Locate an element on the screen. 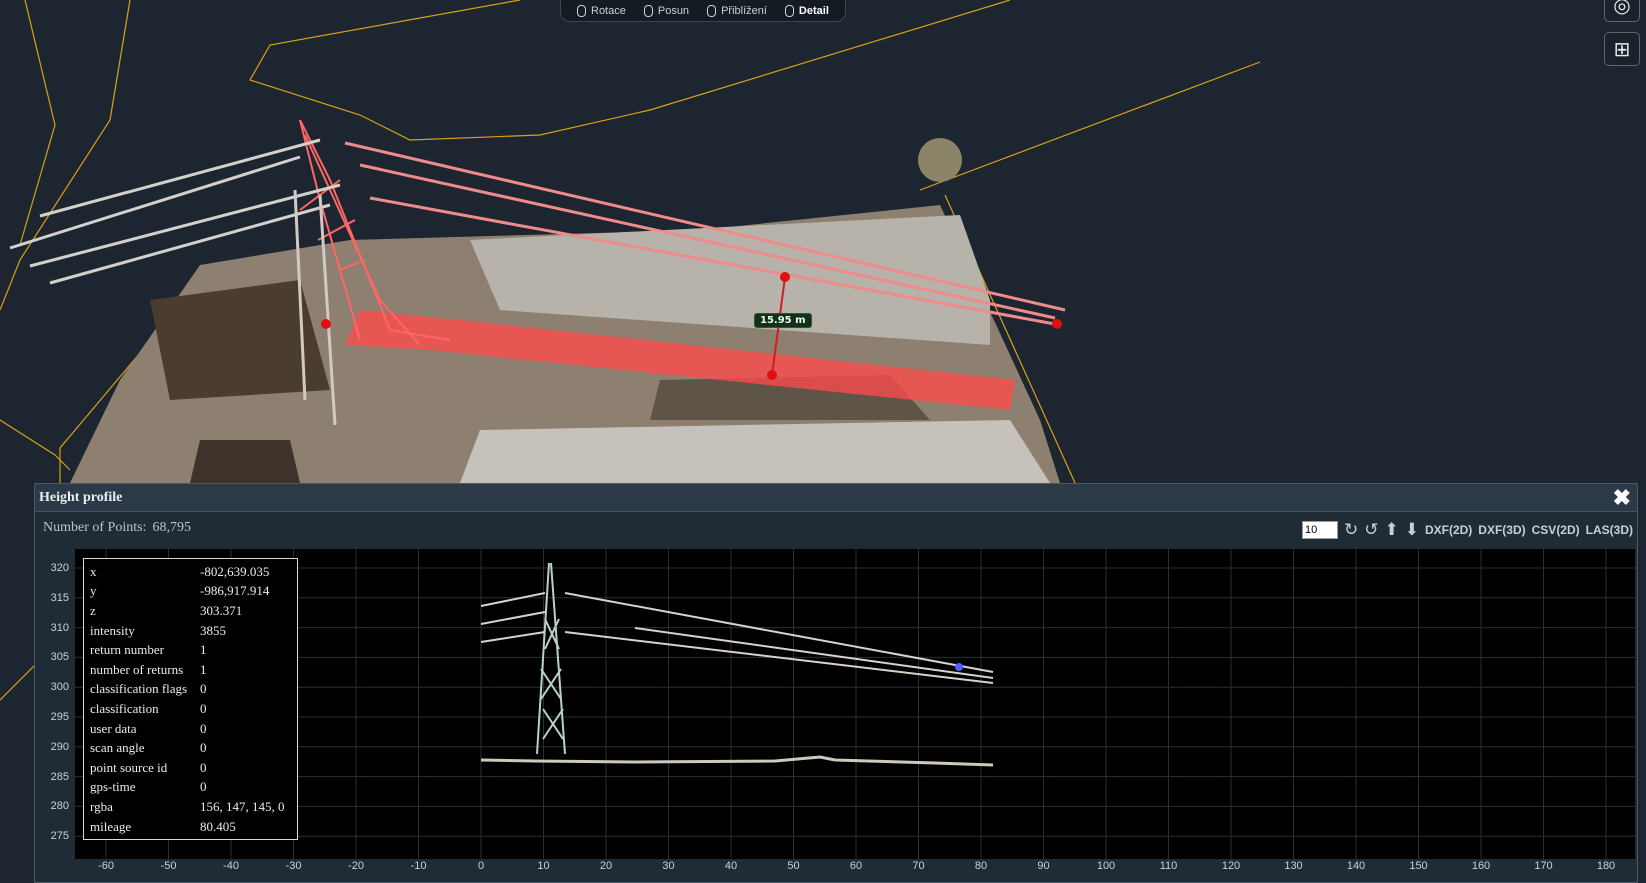 The width and height of the screenshot is (1646, 883). x-tick-label: 120 is located at coordinates (1231, 866).